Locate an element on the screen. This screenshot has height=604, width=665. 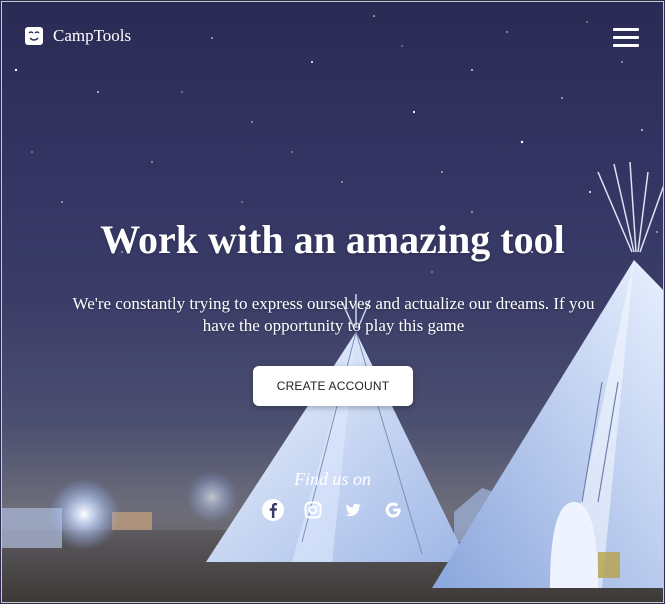
brand: CampTools is located at coordinates (77, 36).